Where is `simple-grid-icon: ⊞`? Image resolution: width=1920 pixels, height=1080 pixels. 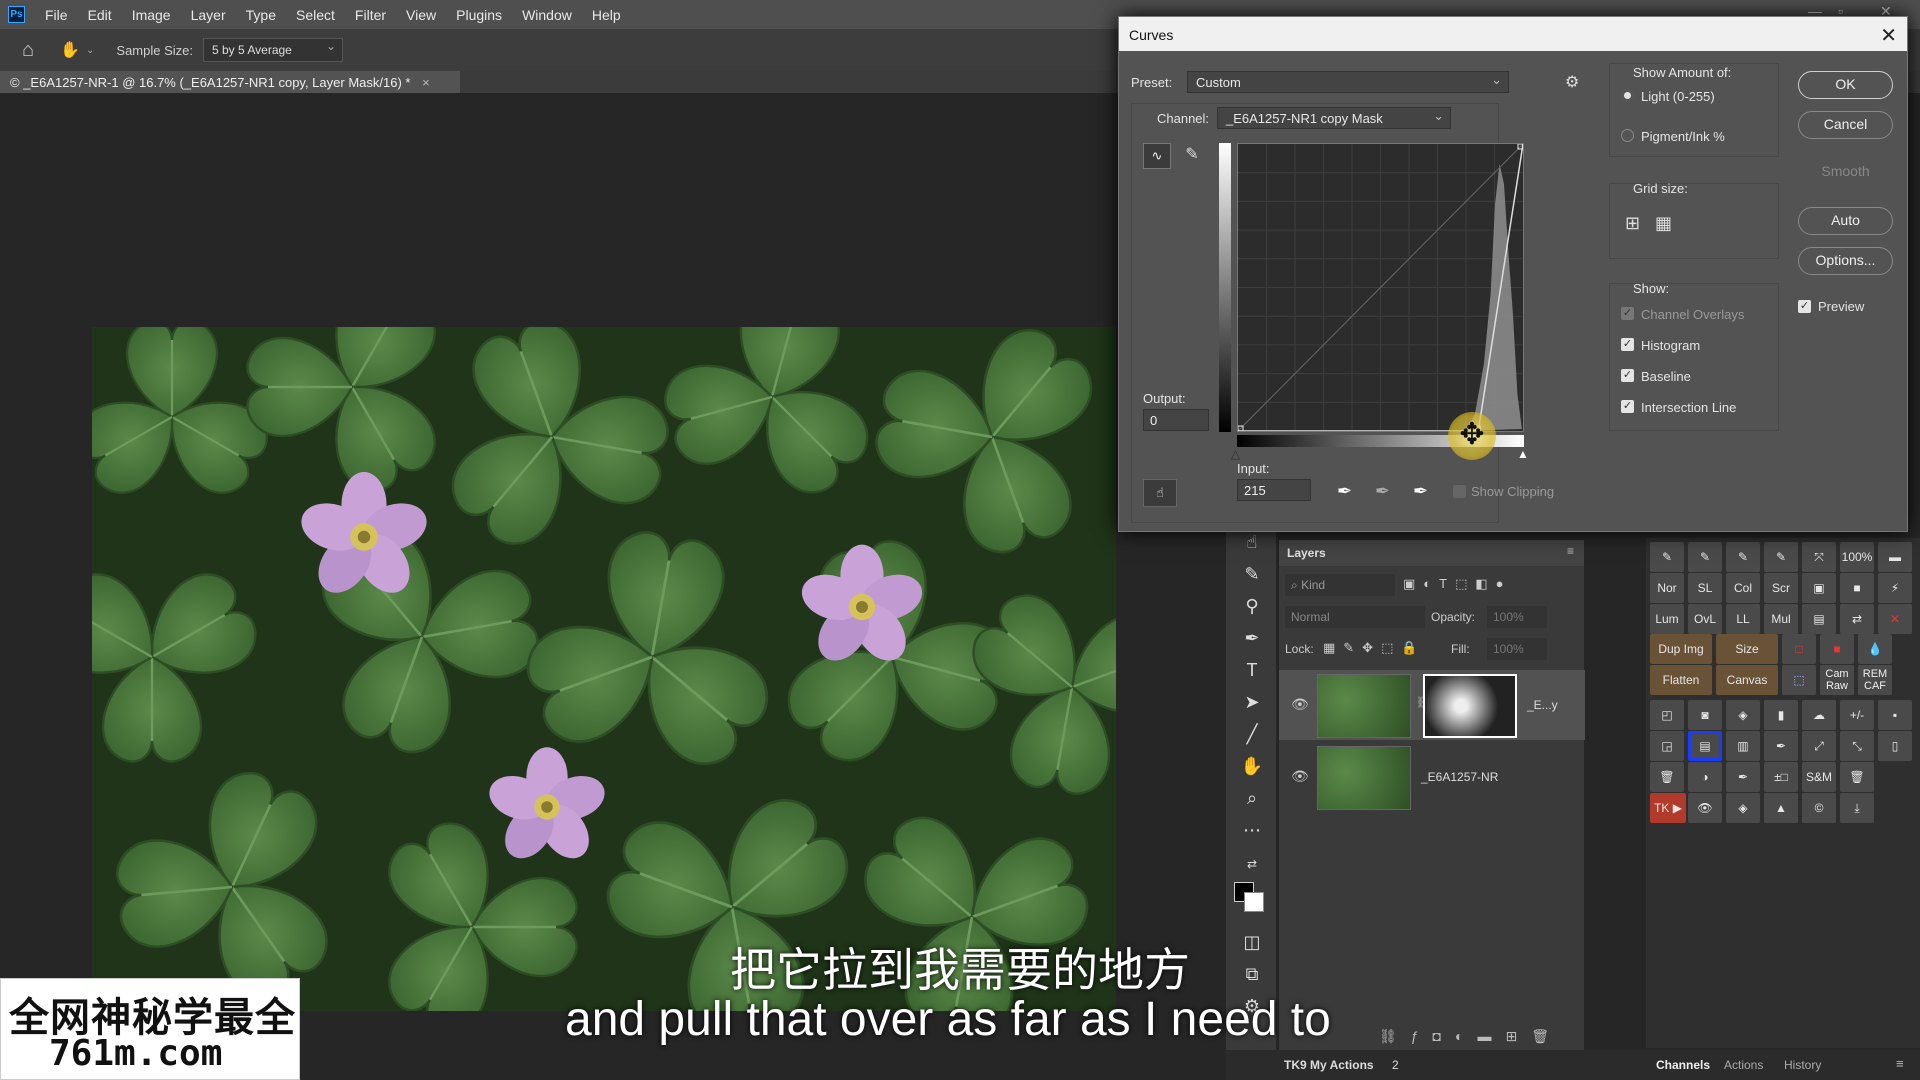 simple-grid-icon: ⊞ is located at coordinates (1632, 223).